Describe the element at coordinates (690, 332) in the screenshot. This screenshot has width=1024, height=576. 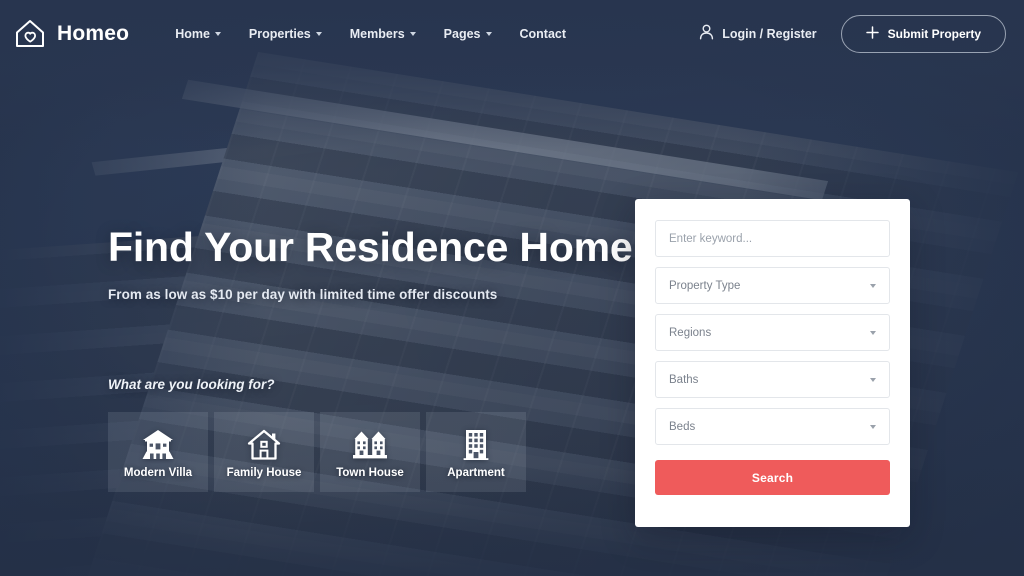
I see `regions-label: Regions` at that location.